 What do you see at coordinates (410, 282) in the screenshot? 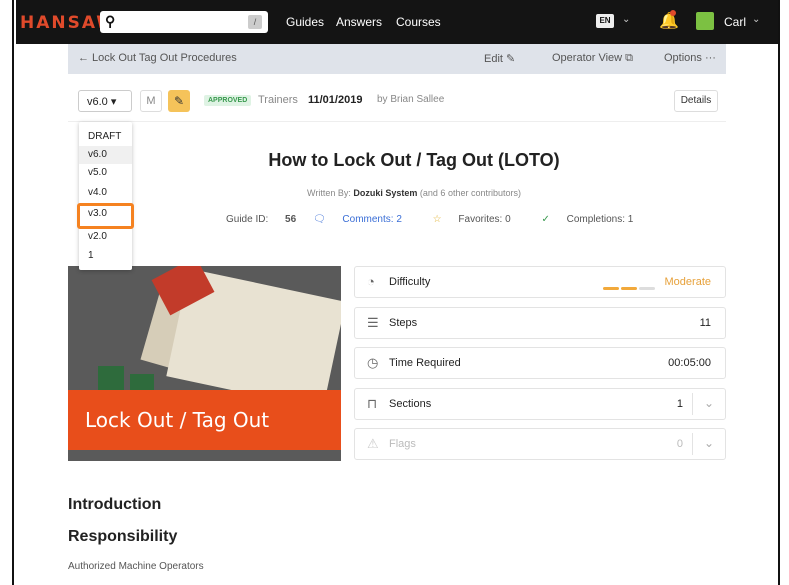
I see `difficulty-label: Difficulty` at bounding box center [410, 282].